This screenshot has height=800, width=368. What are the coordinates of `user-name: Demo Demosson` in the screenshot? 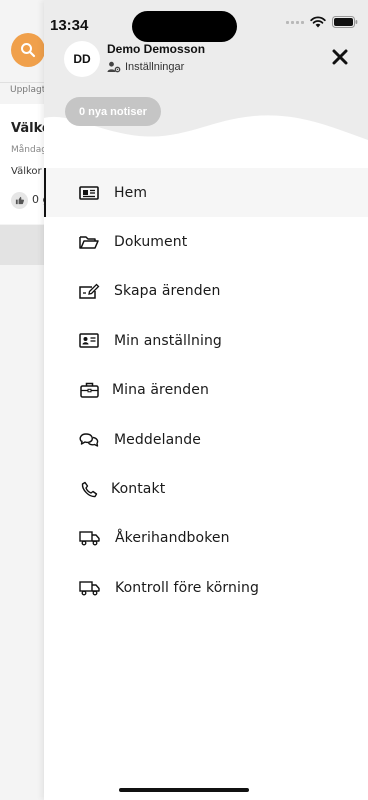 It's located at (156, 49).